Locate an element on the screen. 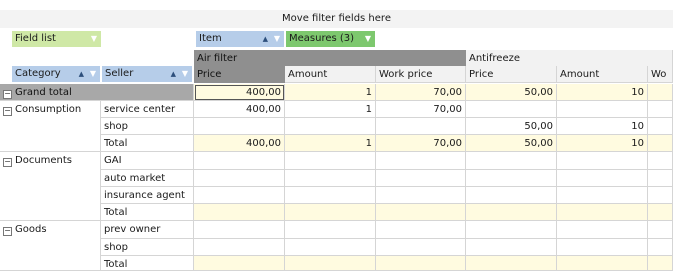 This screenshot has height=271, width=673. category-field-chip: Category ▲ ▼ is located at coordinates (56, 74).